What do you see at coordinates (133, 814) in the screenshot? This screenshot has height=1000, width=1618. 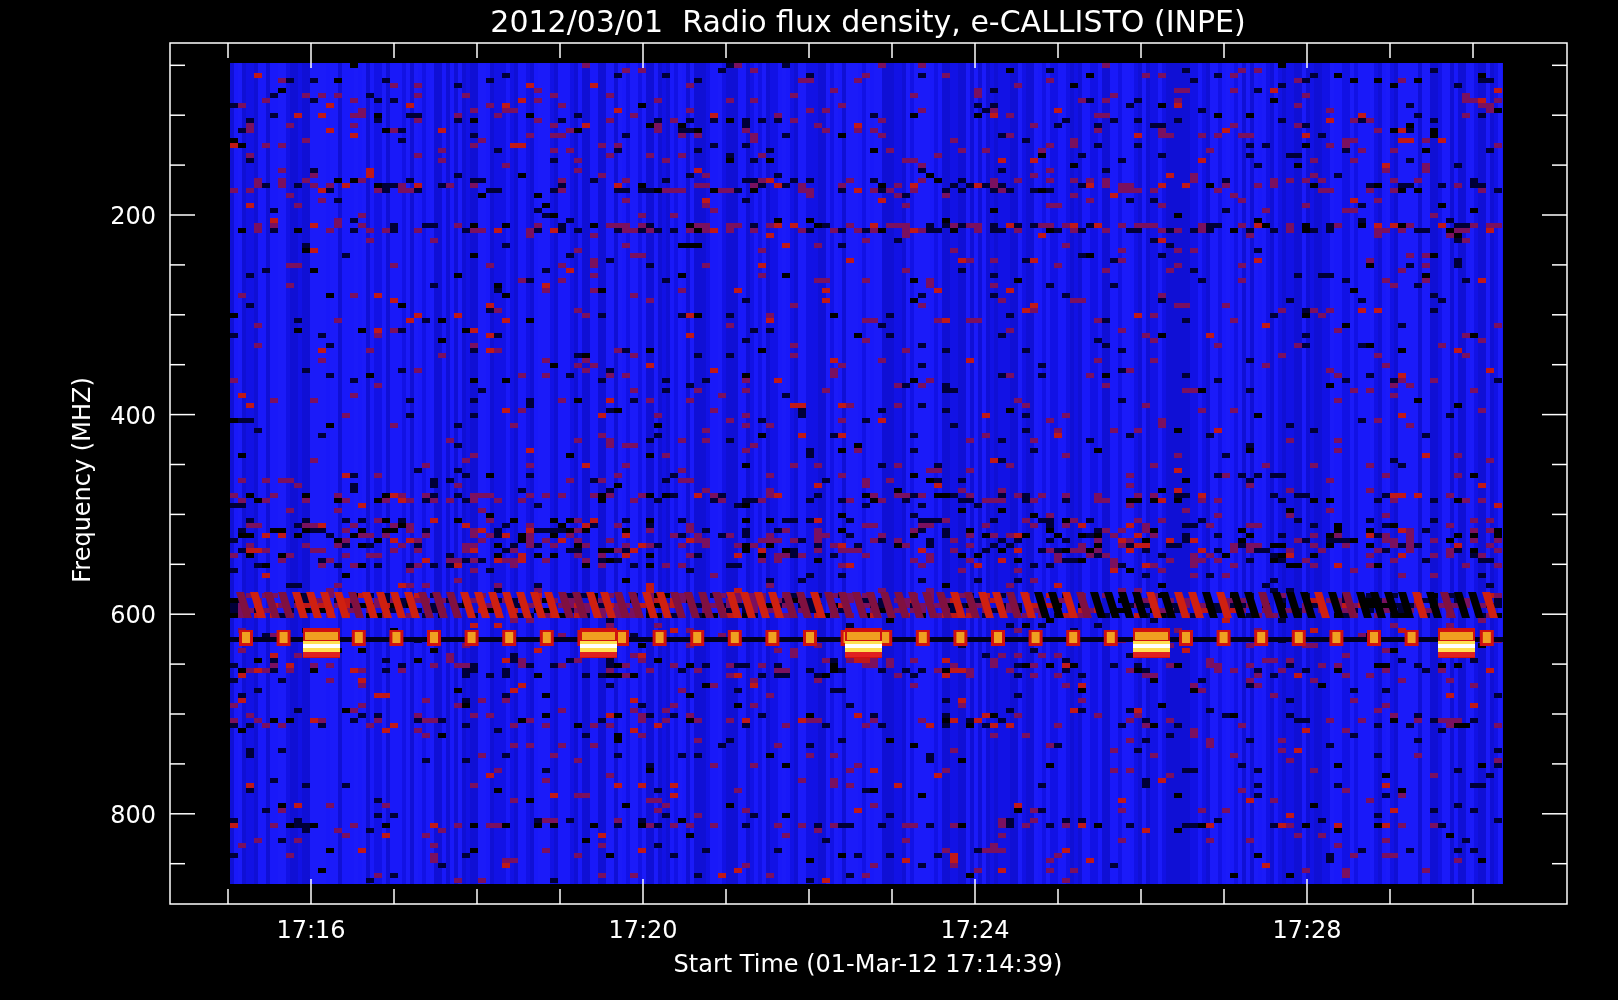 I see `tick-label: 800` at bounding box center [133, 814].